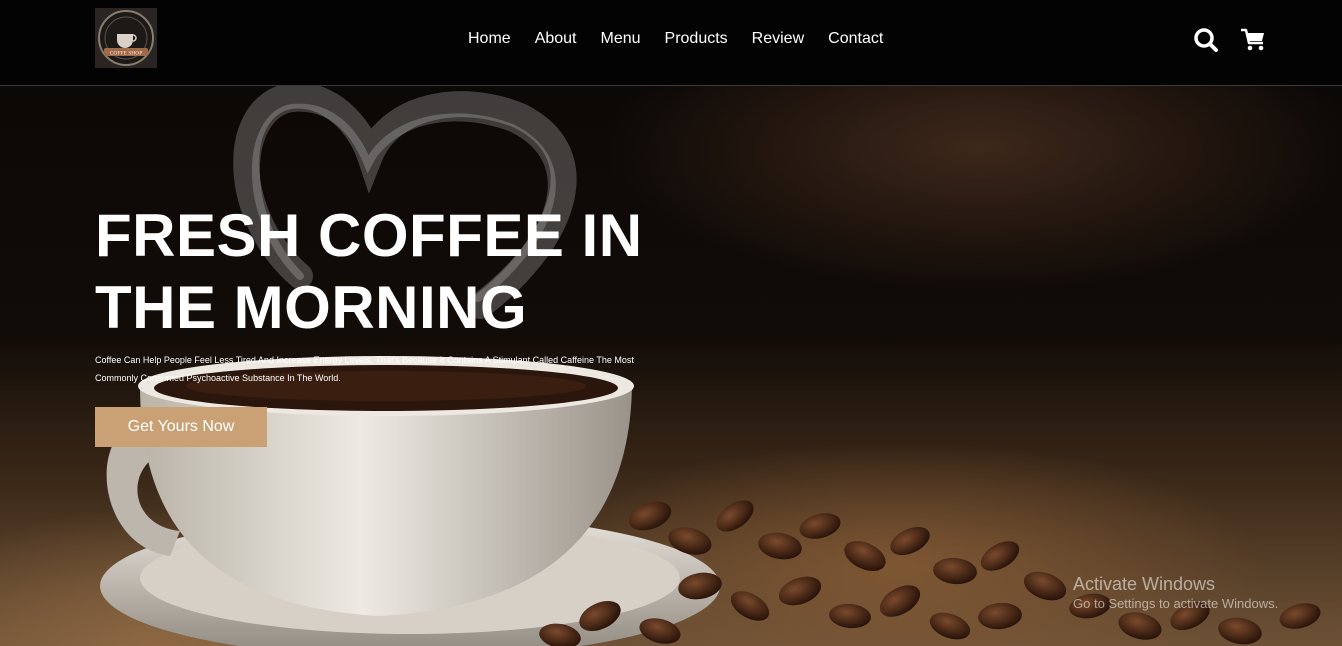 Image resolution: width=1342 pixels, height=646 pixels. What do you see at coordinates (855, 39) in the screenshot?
I see `nav-contact: Contact` at bounding box center [855, 39].